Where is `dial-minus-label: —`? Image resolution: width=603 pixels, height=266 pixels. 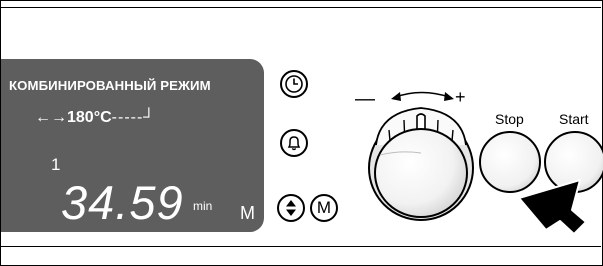 dial-minus-label: — is located at coordinates (365, 99).